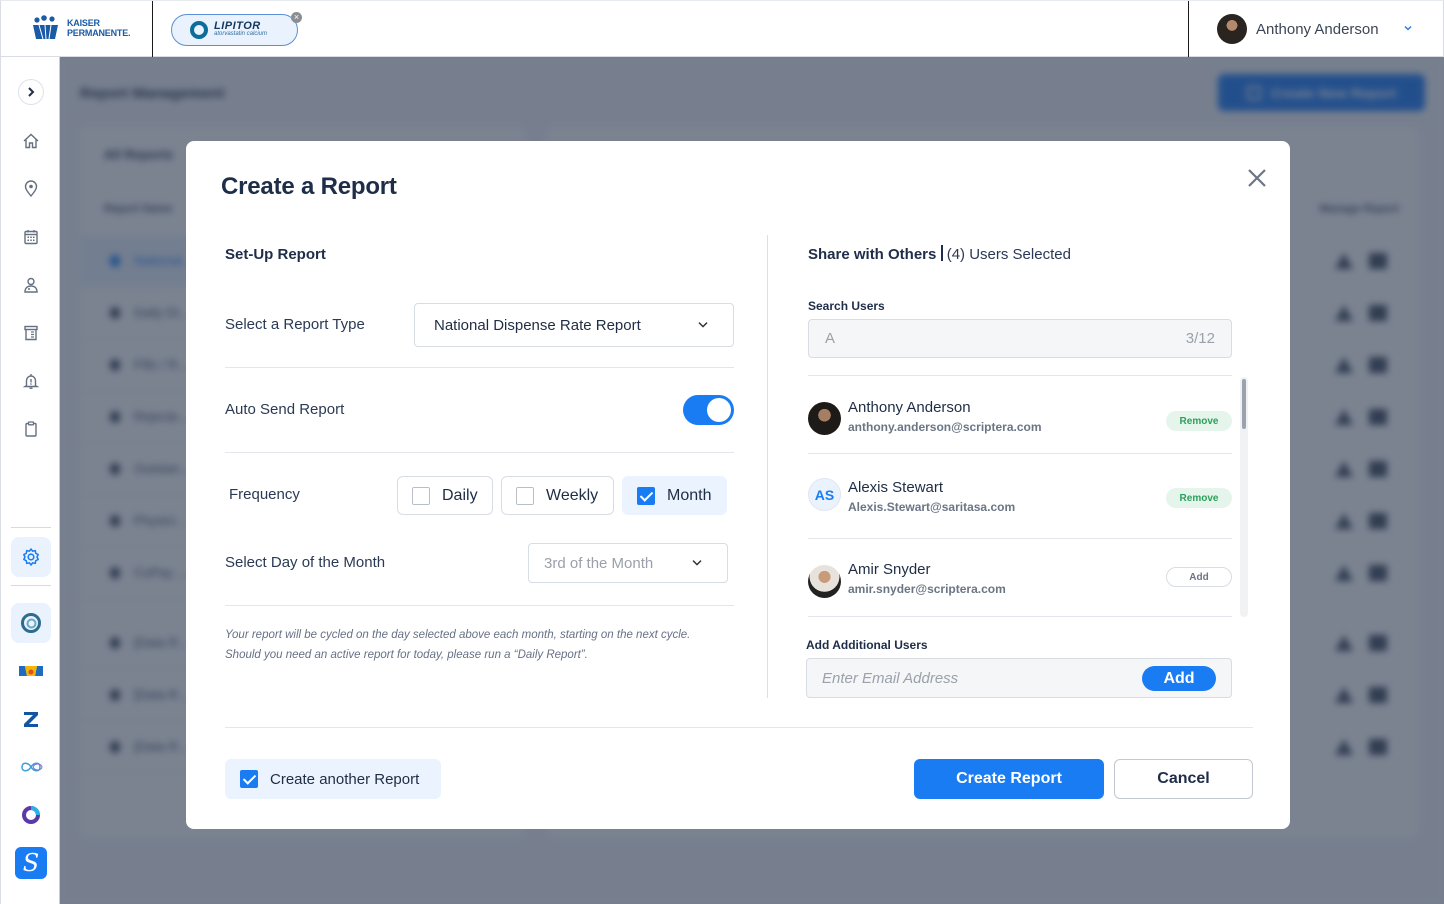 Image resolution: width=1444 pixels, height=904 pixels. Describe the element at coordinates (1020, 338) in the screenshot. I see `search-users-input: A 3/12` at that location.